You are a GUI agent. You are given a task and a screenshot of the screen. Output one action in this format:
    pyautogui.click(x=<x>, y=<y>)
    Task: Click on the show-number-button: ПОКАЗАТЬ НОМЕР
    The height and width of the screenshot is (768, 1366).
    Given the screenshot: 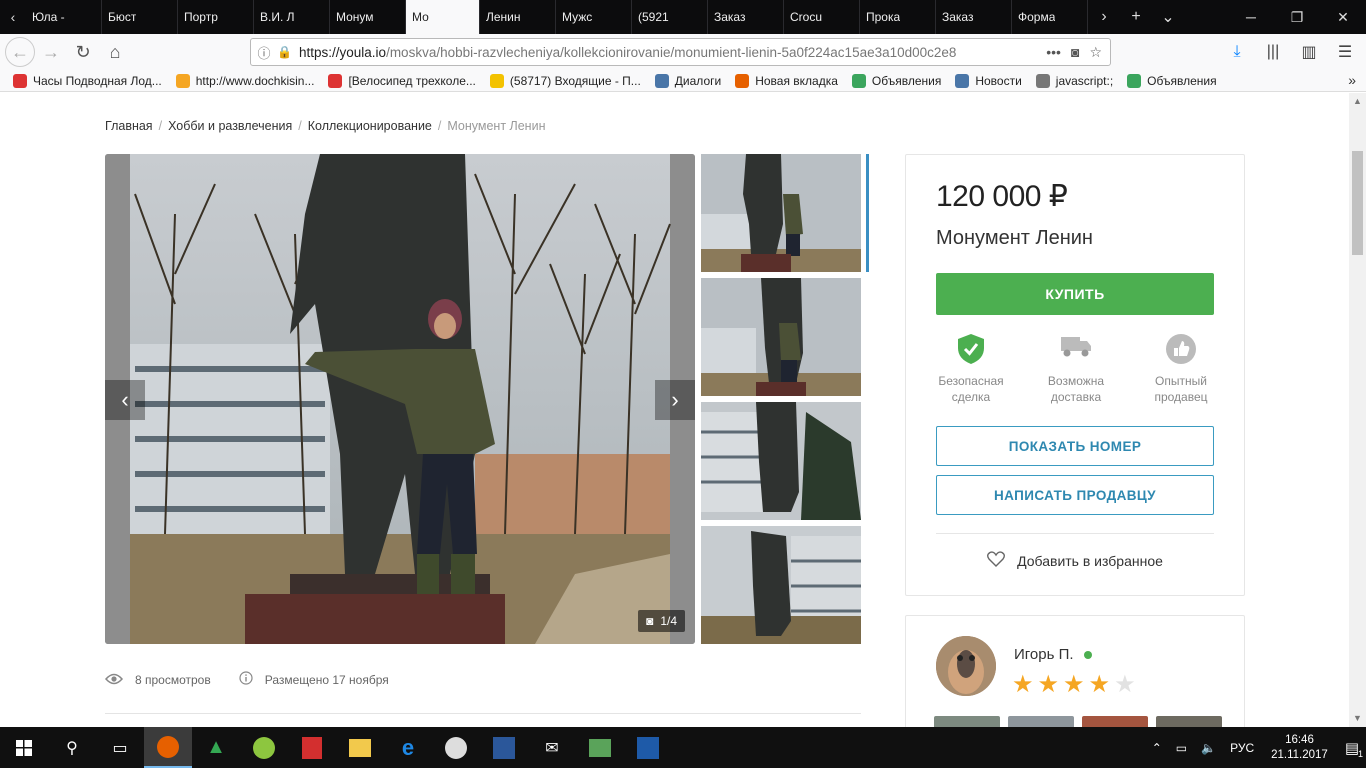 What is the action you would take?
    pyautogui.click(x=1075, y=446)
    